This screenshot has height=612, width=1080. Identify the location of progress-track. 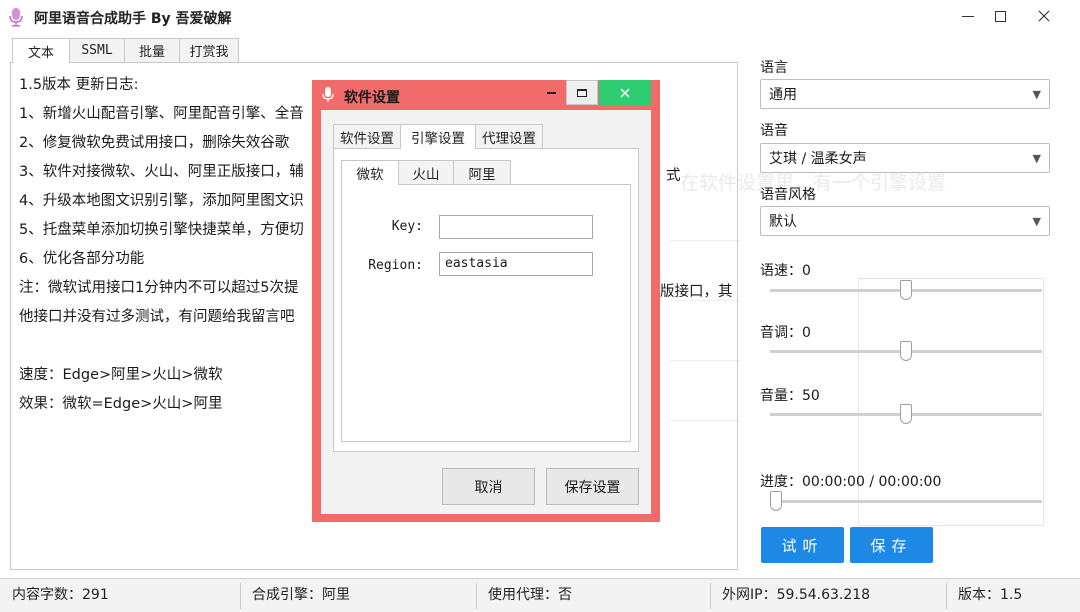
(906, 501).